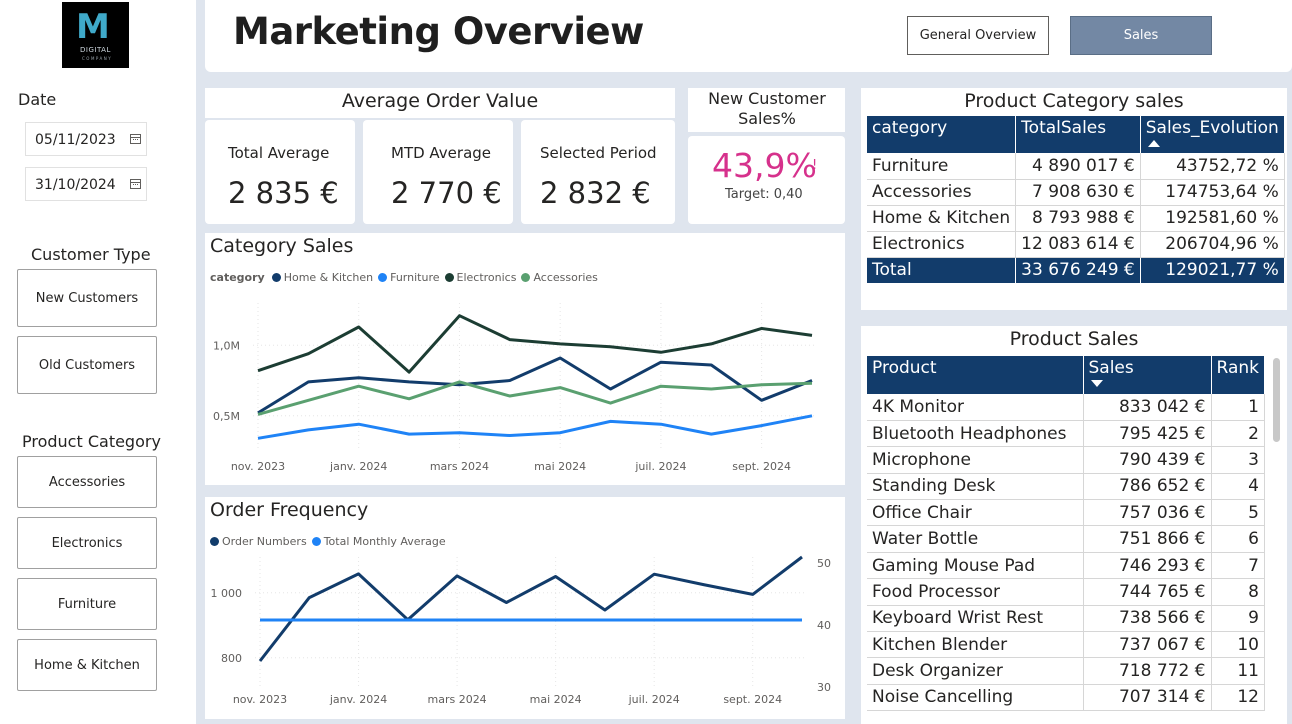  Describe the element at coordinates (942, 244) in the screenshot. I see `table-cell: Electronics` at that location.